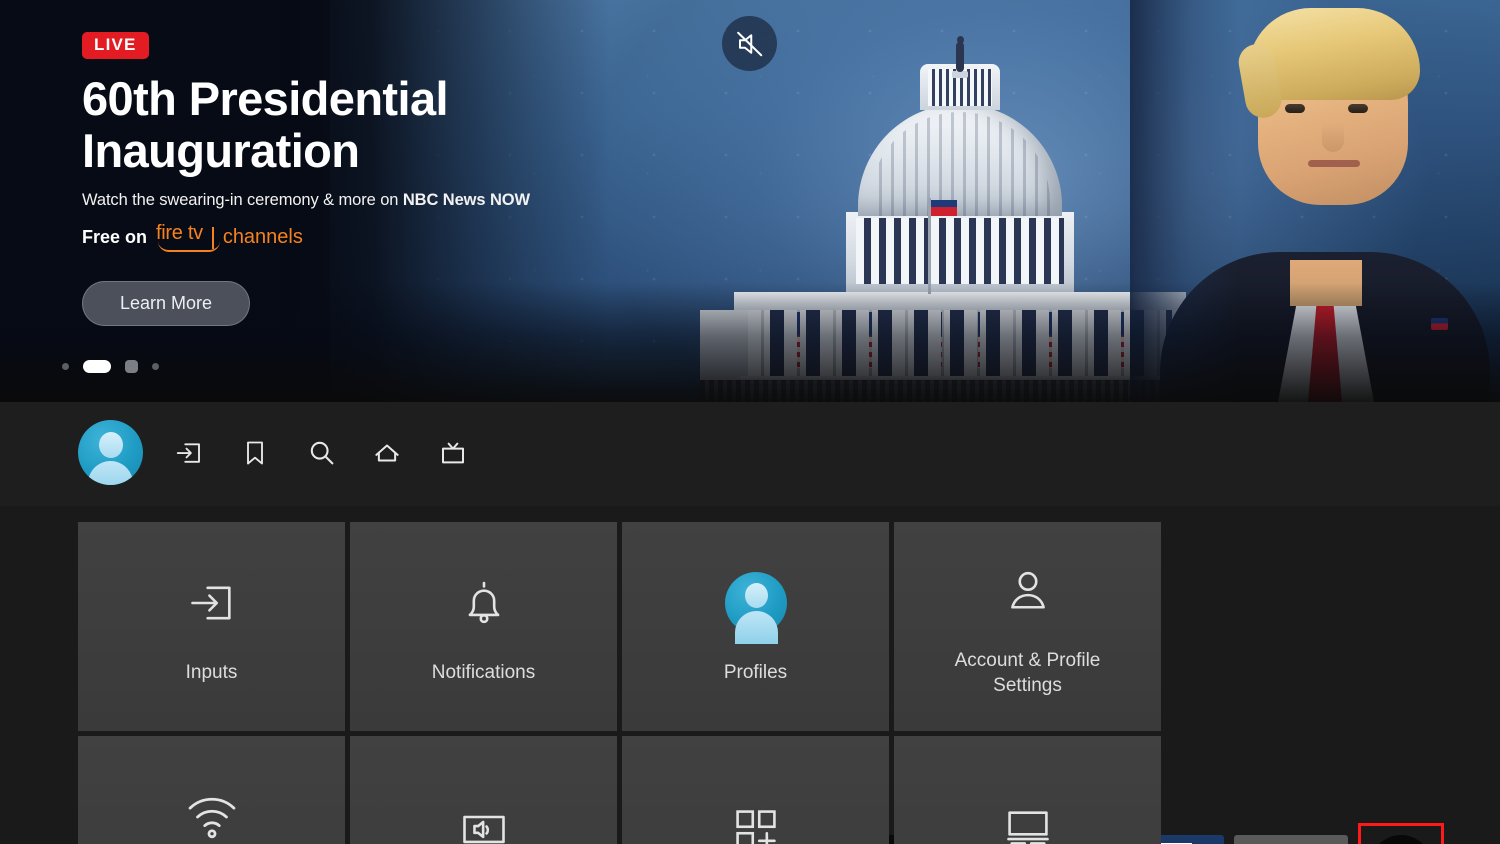 This screenshot has width=1500, height=844. I want to click on hero-subtitle-text: Watch the swearing-in ceremony & more on, so click(242, 200).